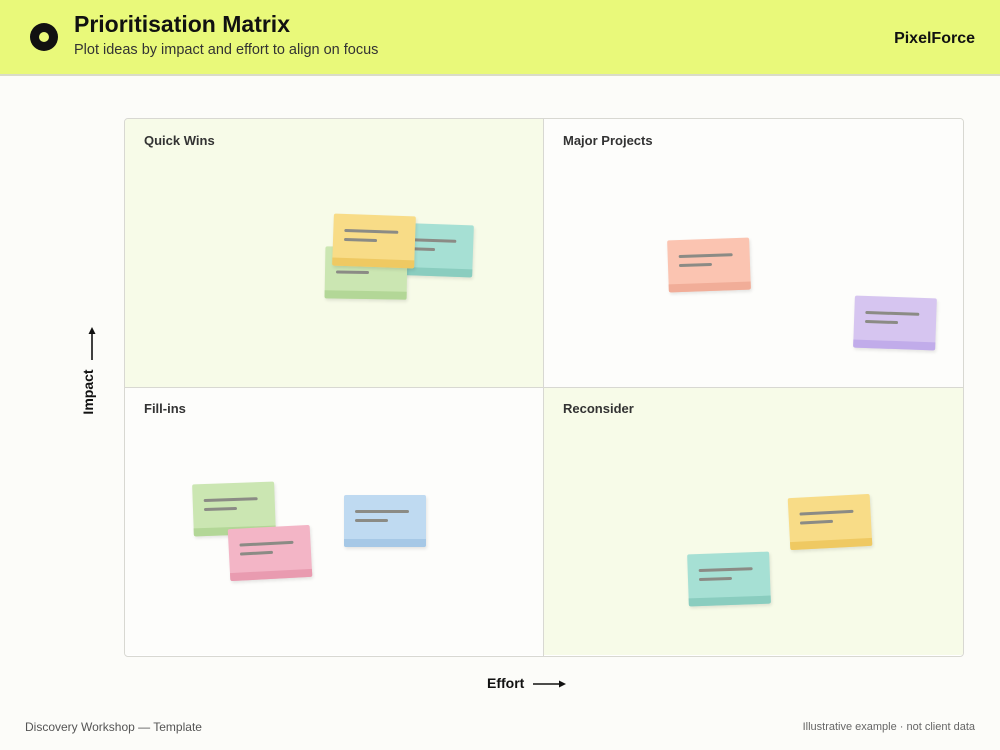  What do you see at coordinates (182, 24) in the screenshot?
I see `page-title: Prioritisation Matrix` at bounding box center [182, 24].